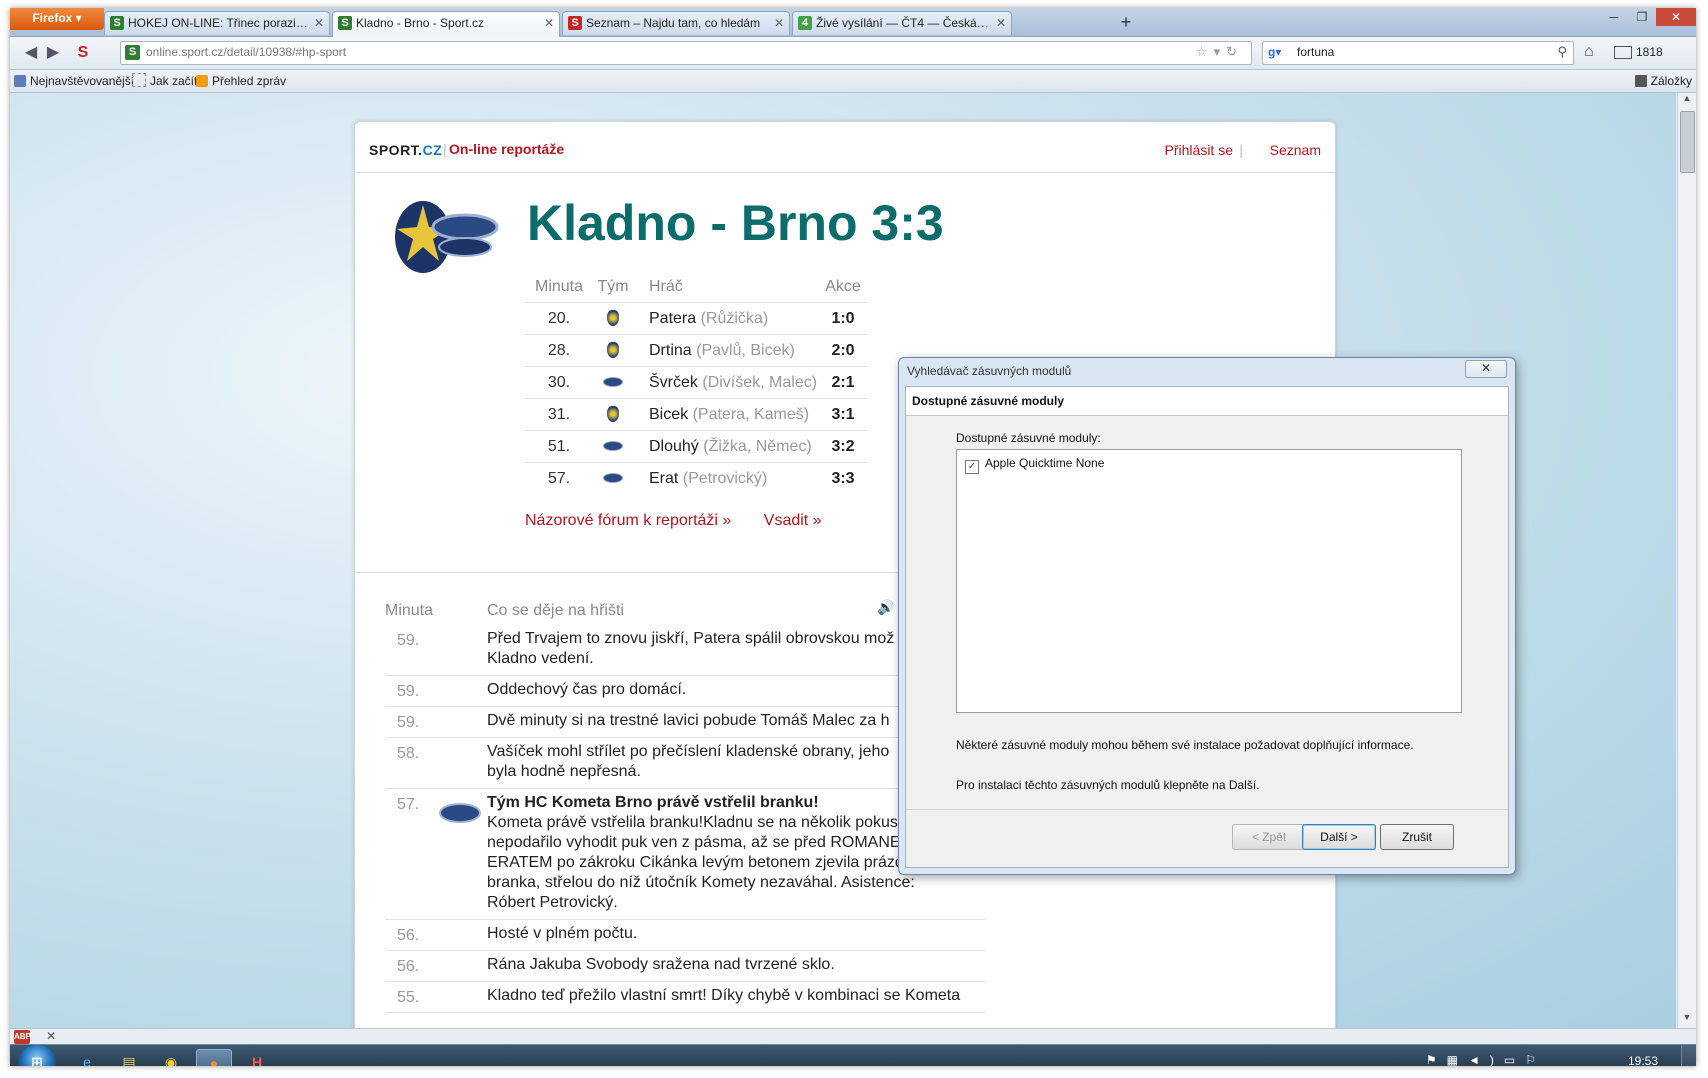  What do you see at coordinates (1642, 17) in the screenshot?
I see `restore-icon: ❐` at bounding box center [1642, 17].